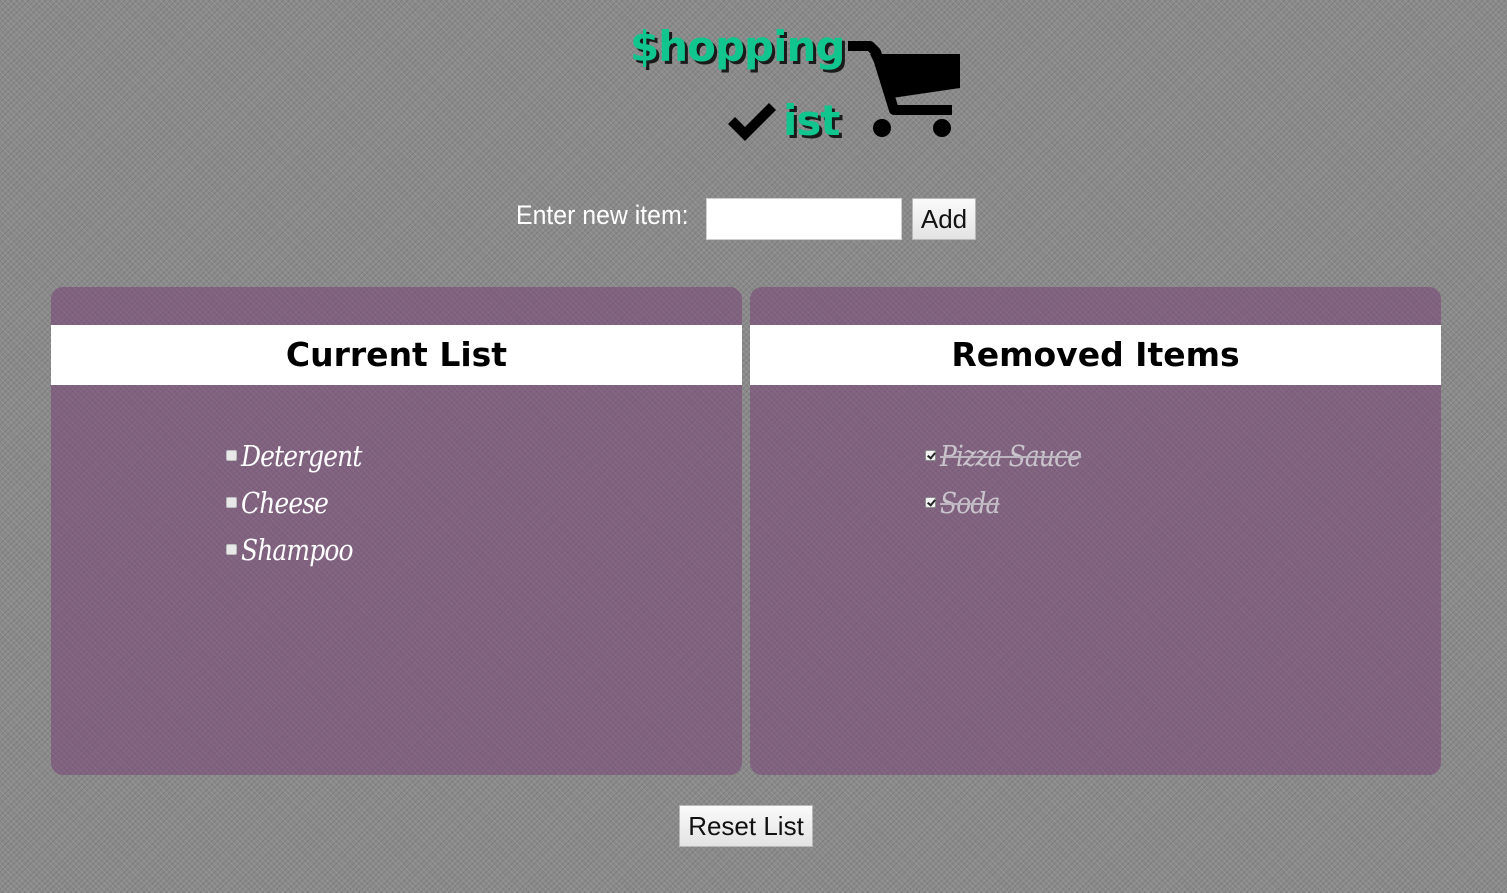  What do you see at coordinates (746, 826) in the screenshot?
I see `reset-list-button: Reset List` at bounding box center [746, 826].